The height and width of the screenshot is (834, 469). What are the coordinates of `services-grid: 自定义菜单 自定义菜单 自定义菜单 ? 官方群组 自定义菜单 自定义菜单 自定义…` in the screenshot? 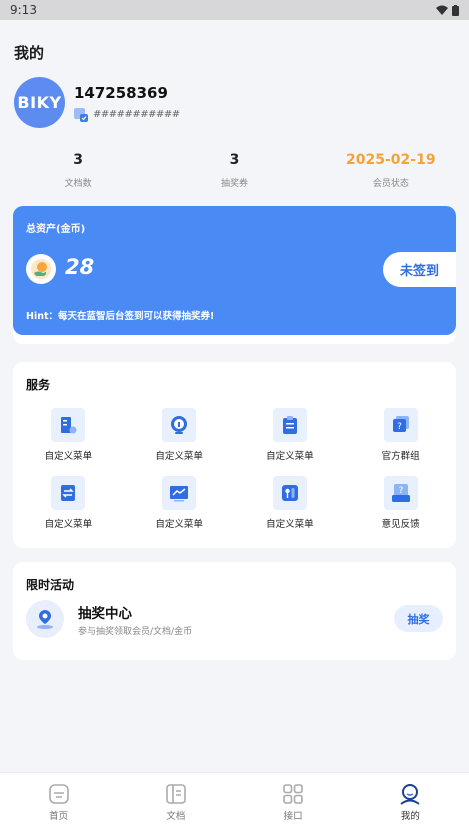 It's located at (234, 469).